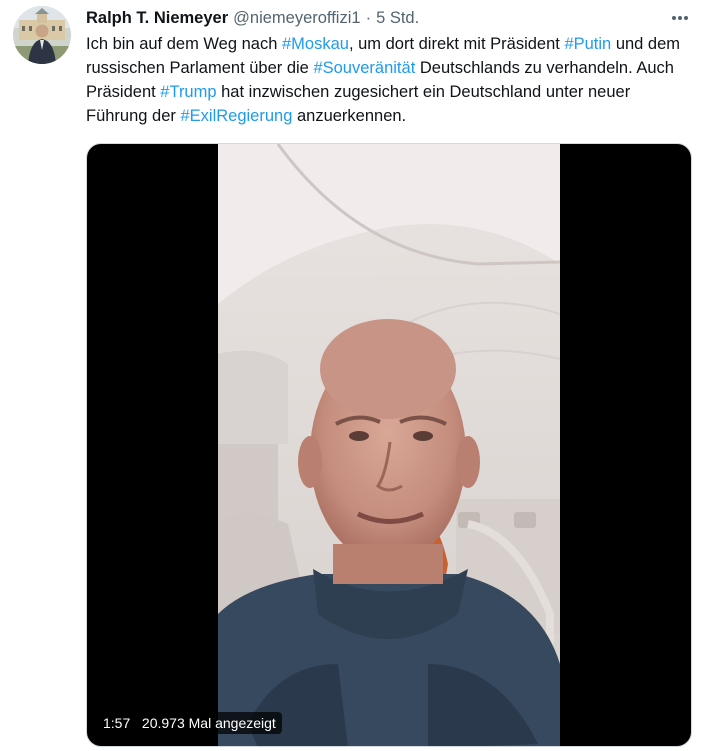  I want to click on avatar, so click(42, 35).